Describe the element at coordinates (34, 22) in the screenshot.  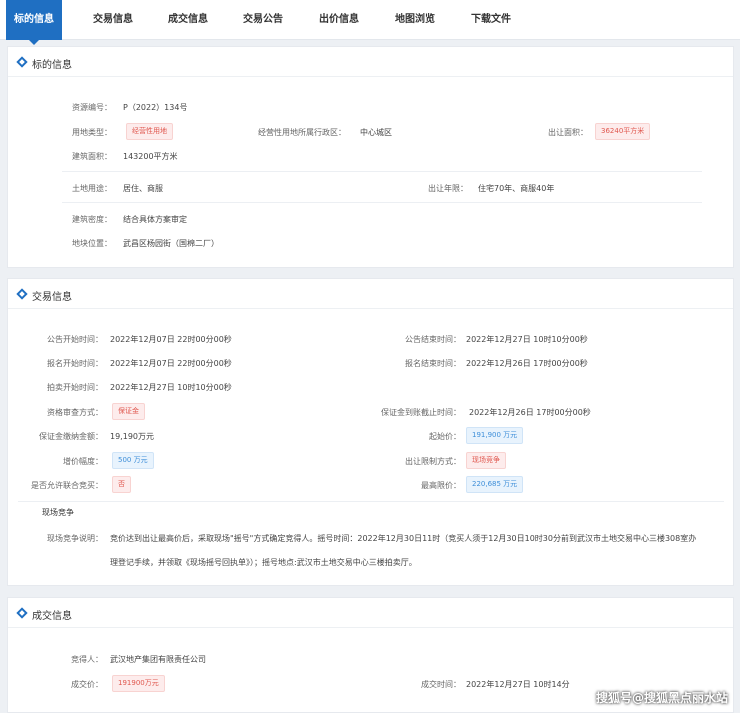
I see `tab-target-info: 标的信息` at that location.